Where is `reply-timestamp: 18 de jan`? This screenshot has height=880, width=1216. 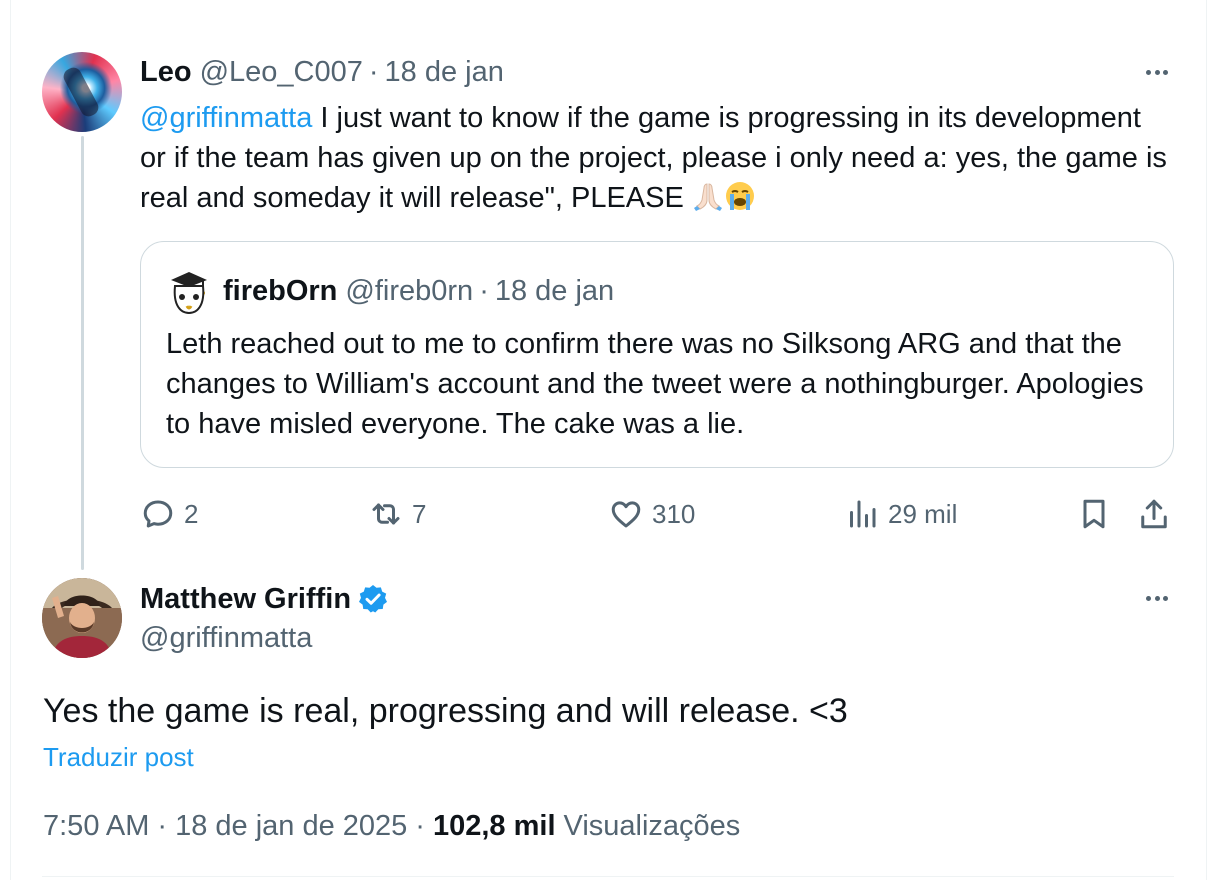 reply-timestamp: 18 de jan is located at coordinates (444, 72).